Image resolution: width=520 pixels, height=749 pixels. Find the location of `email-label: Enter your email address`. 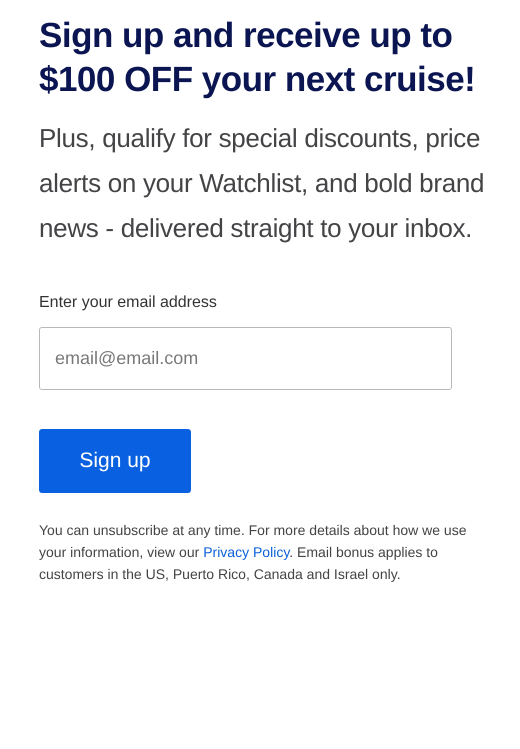

email-label: Enter your email address is located at coordinates (128, 303).